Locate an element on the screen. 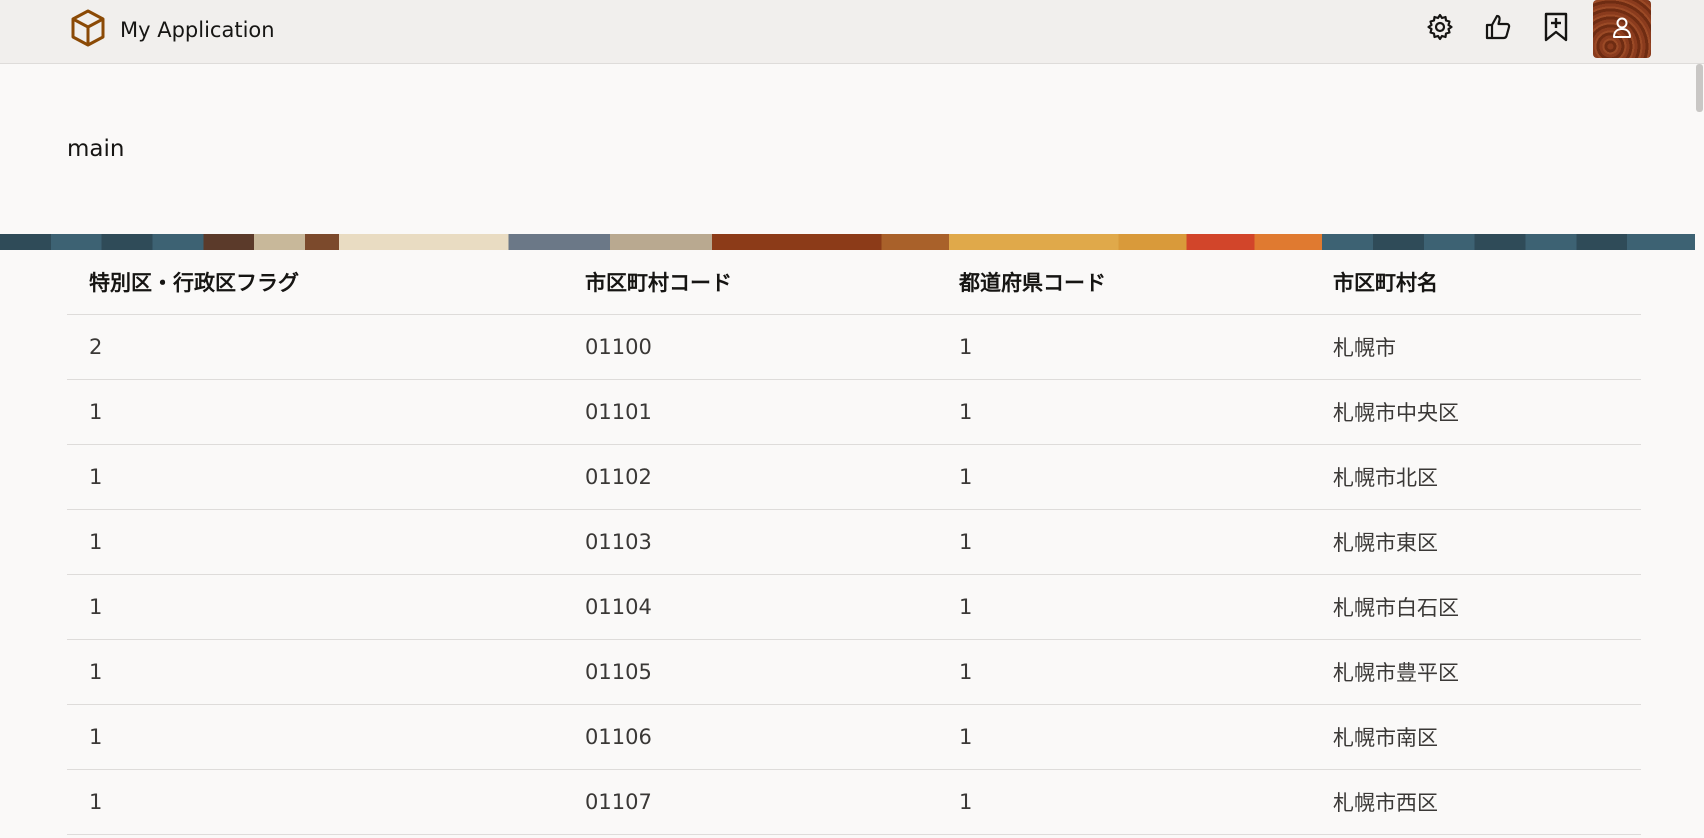  brand: My Application is located at coordinates (172, 30).